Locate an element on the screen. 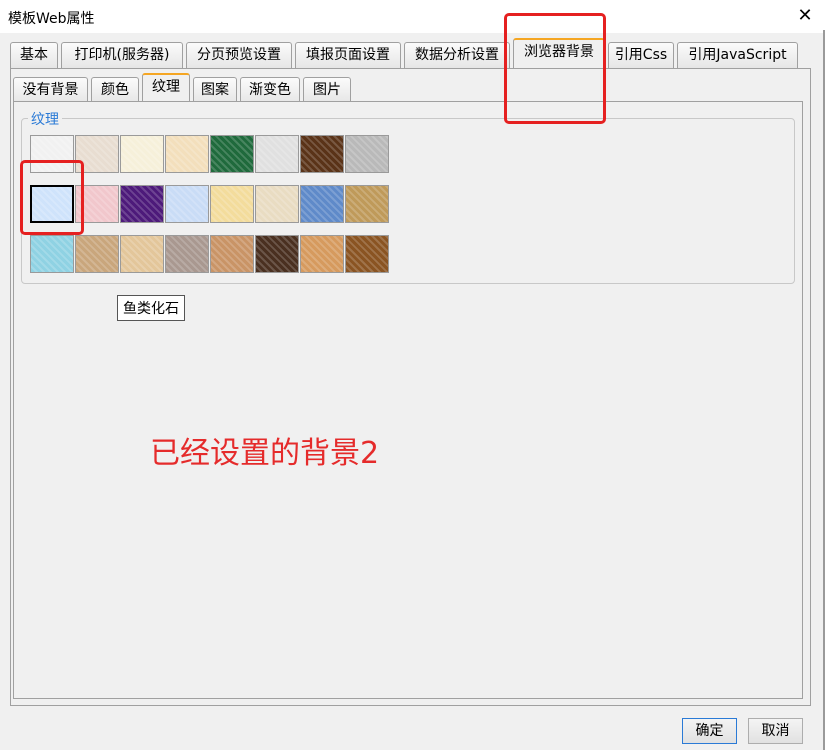 The image size is (825, 750). subtab-texture: 纹理 is located at coordinates (166, 88).